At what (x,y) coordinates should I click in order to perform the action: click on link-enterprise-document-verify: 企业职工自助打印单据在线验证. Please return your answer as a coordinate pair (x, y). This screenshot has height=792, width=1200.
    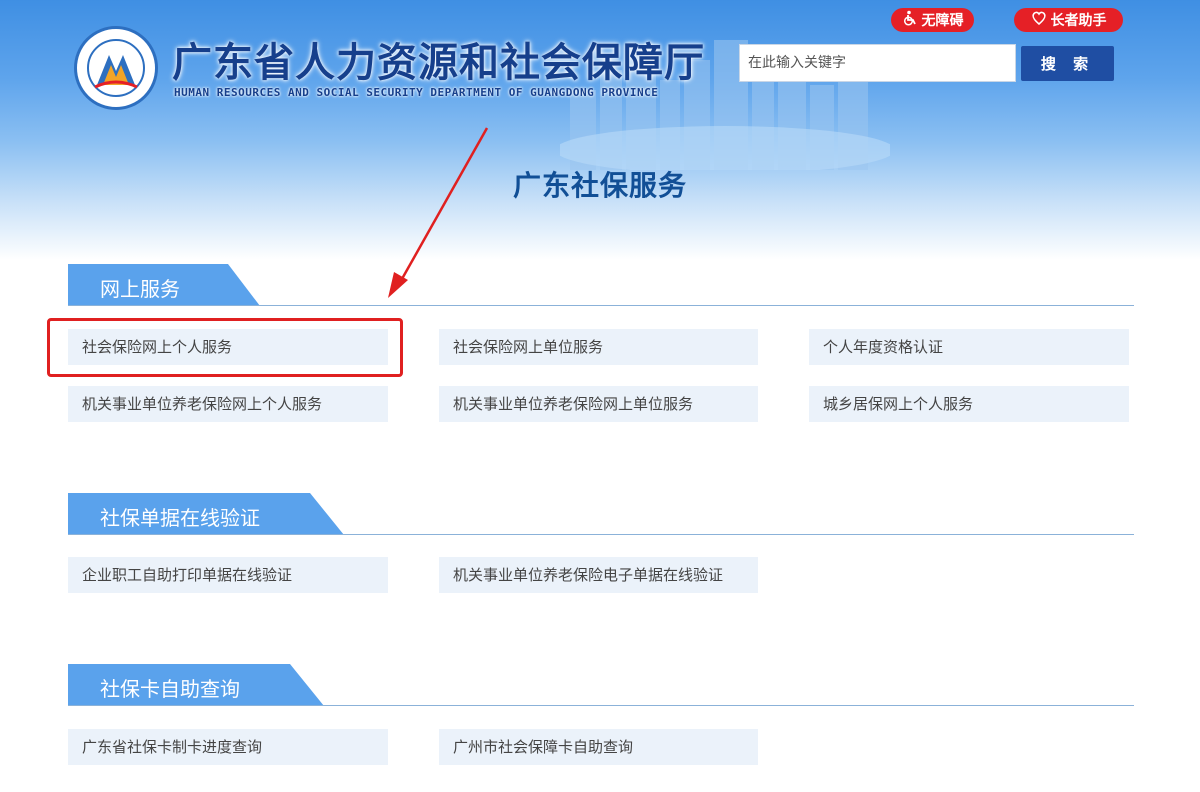
    Looking at the image, I should click on (228, 575).